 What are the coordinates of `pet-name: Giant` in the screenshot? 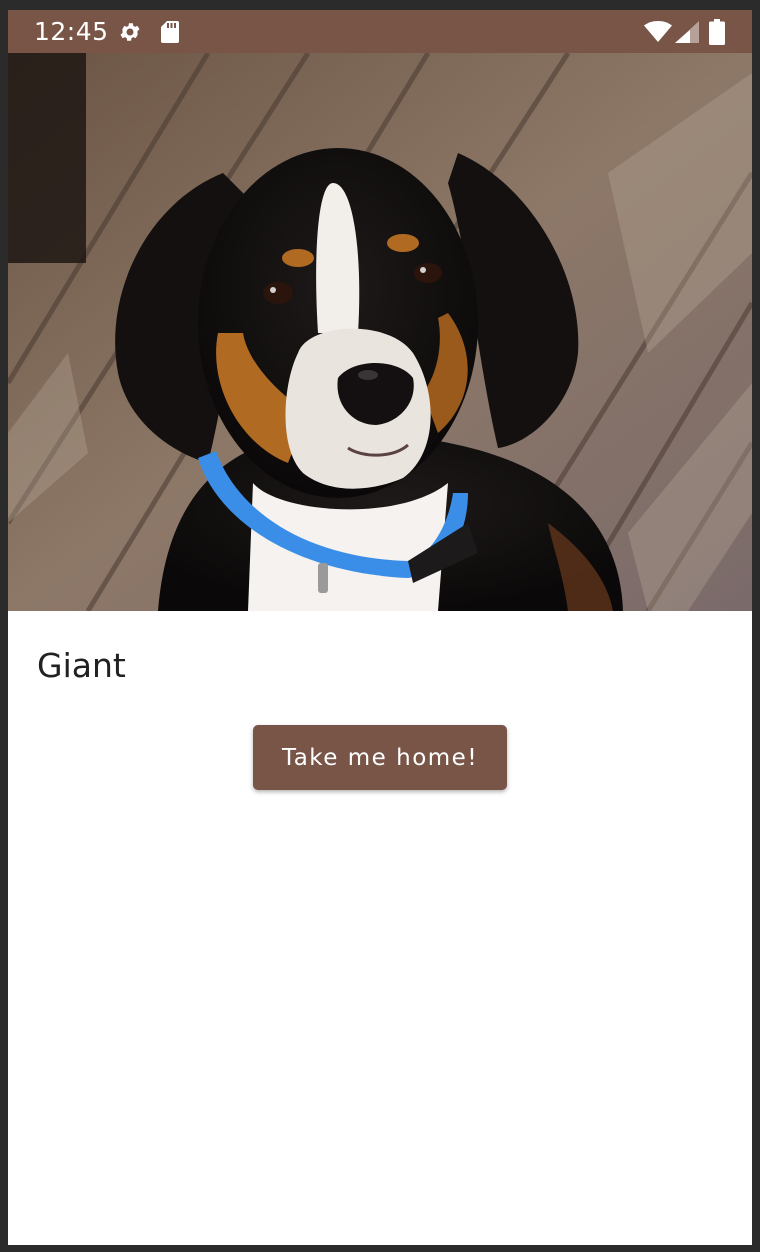 It's located at (81, 665).